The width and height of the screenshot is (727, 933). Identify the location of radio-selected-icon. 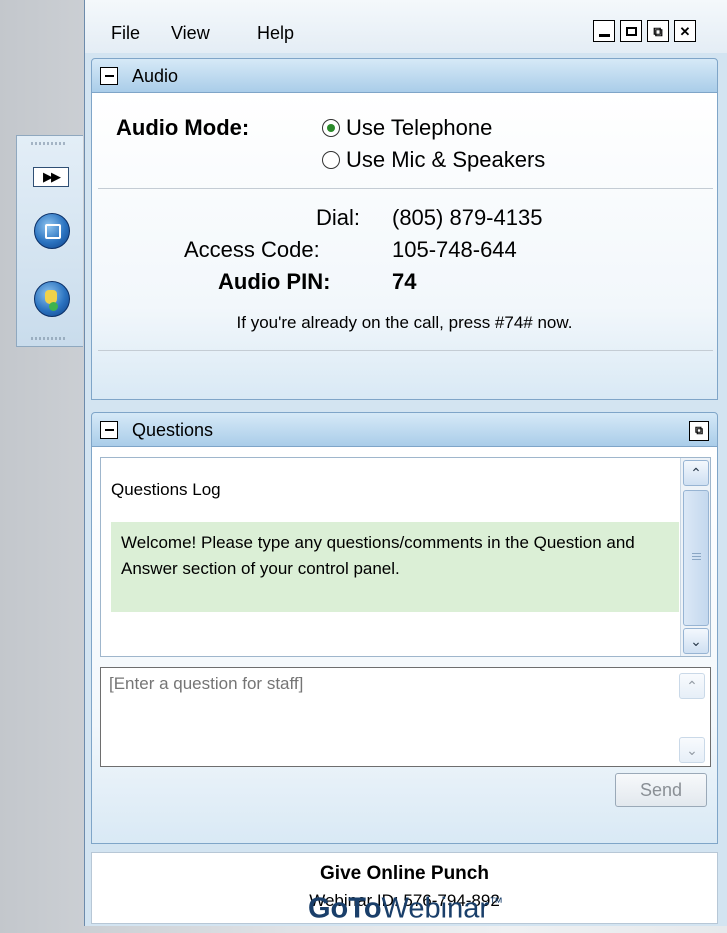
(331, 128).